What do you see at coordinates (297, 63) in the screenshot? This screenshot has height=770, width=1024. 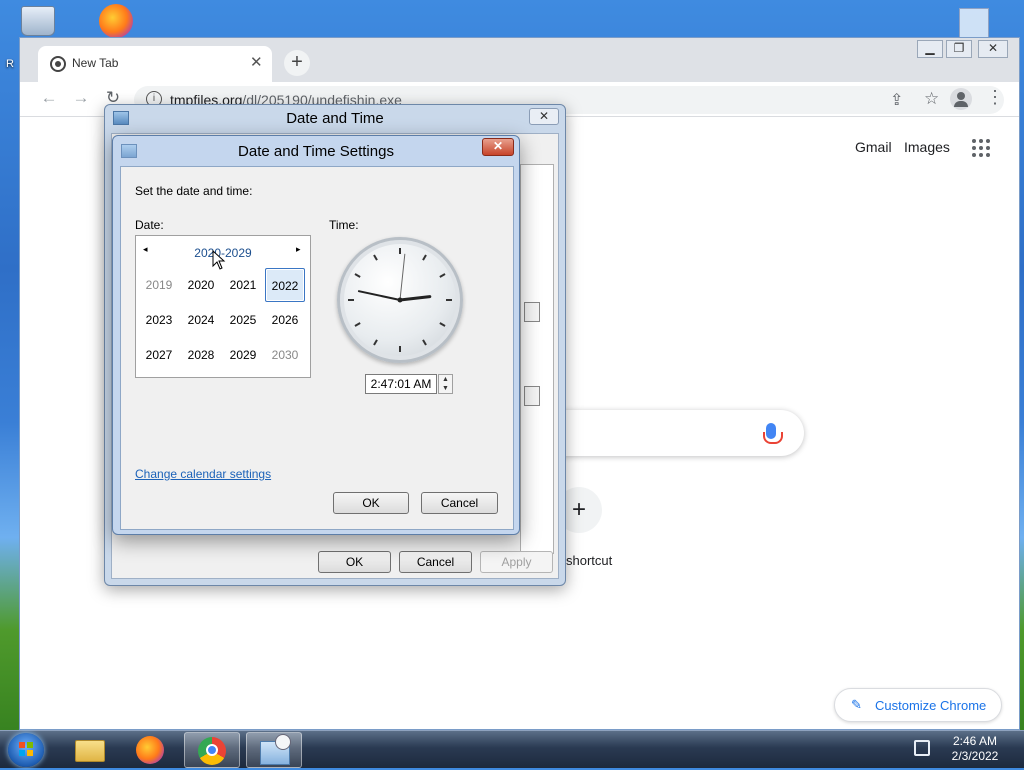 I see `new-tab-button: +` at bounding box center [297, 63].